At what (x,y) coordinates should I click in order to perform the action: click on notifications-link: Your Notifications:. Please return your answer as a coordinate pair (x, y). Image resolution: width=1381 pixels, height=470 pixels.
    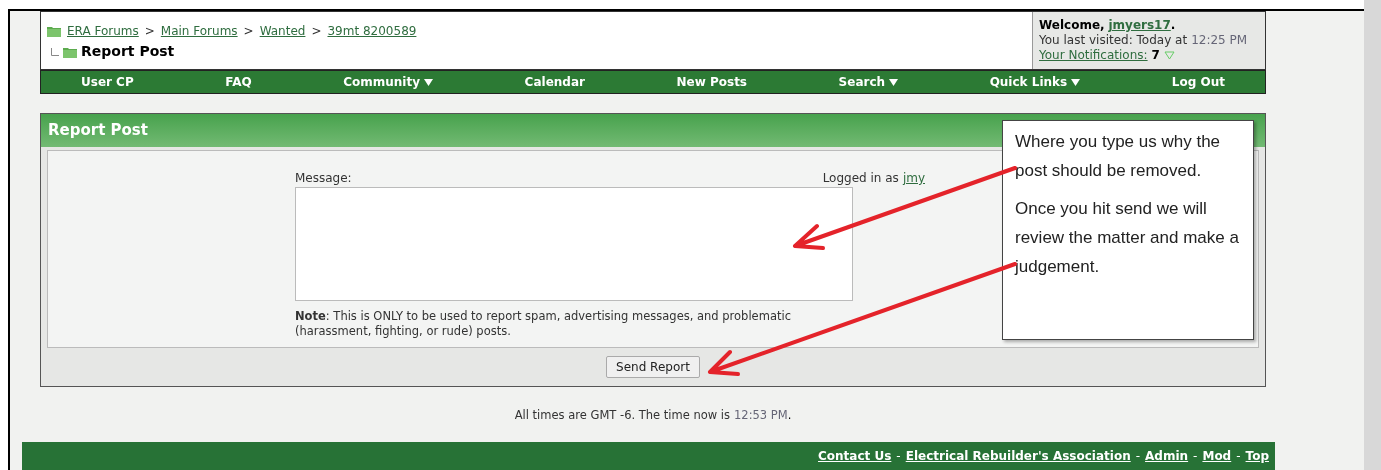
    Looking at the image, I should click on (1093, 55).